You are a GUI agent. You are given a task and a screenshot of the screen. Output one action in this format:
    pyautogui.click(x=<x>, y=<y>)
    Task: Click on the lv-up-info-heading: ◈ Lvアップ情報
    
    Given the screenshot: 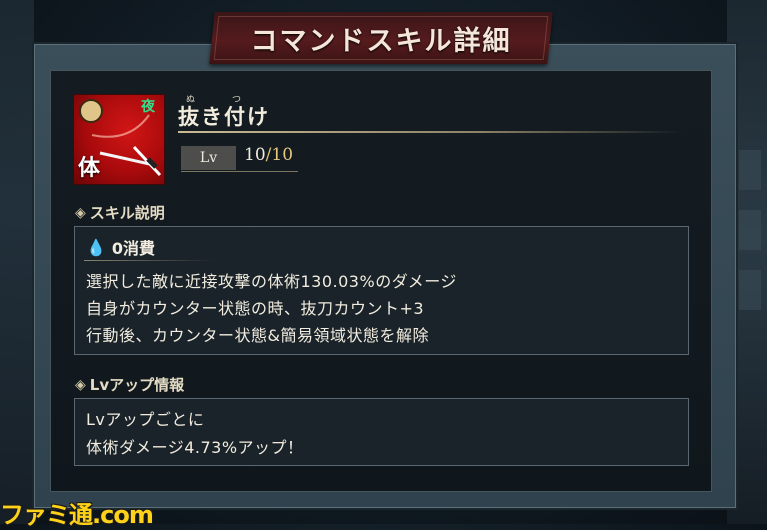 What is the action you would take?
    pyautogui.click(x=129, y=384)
    